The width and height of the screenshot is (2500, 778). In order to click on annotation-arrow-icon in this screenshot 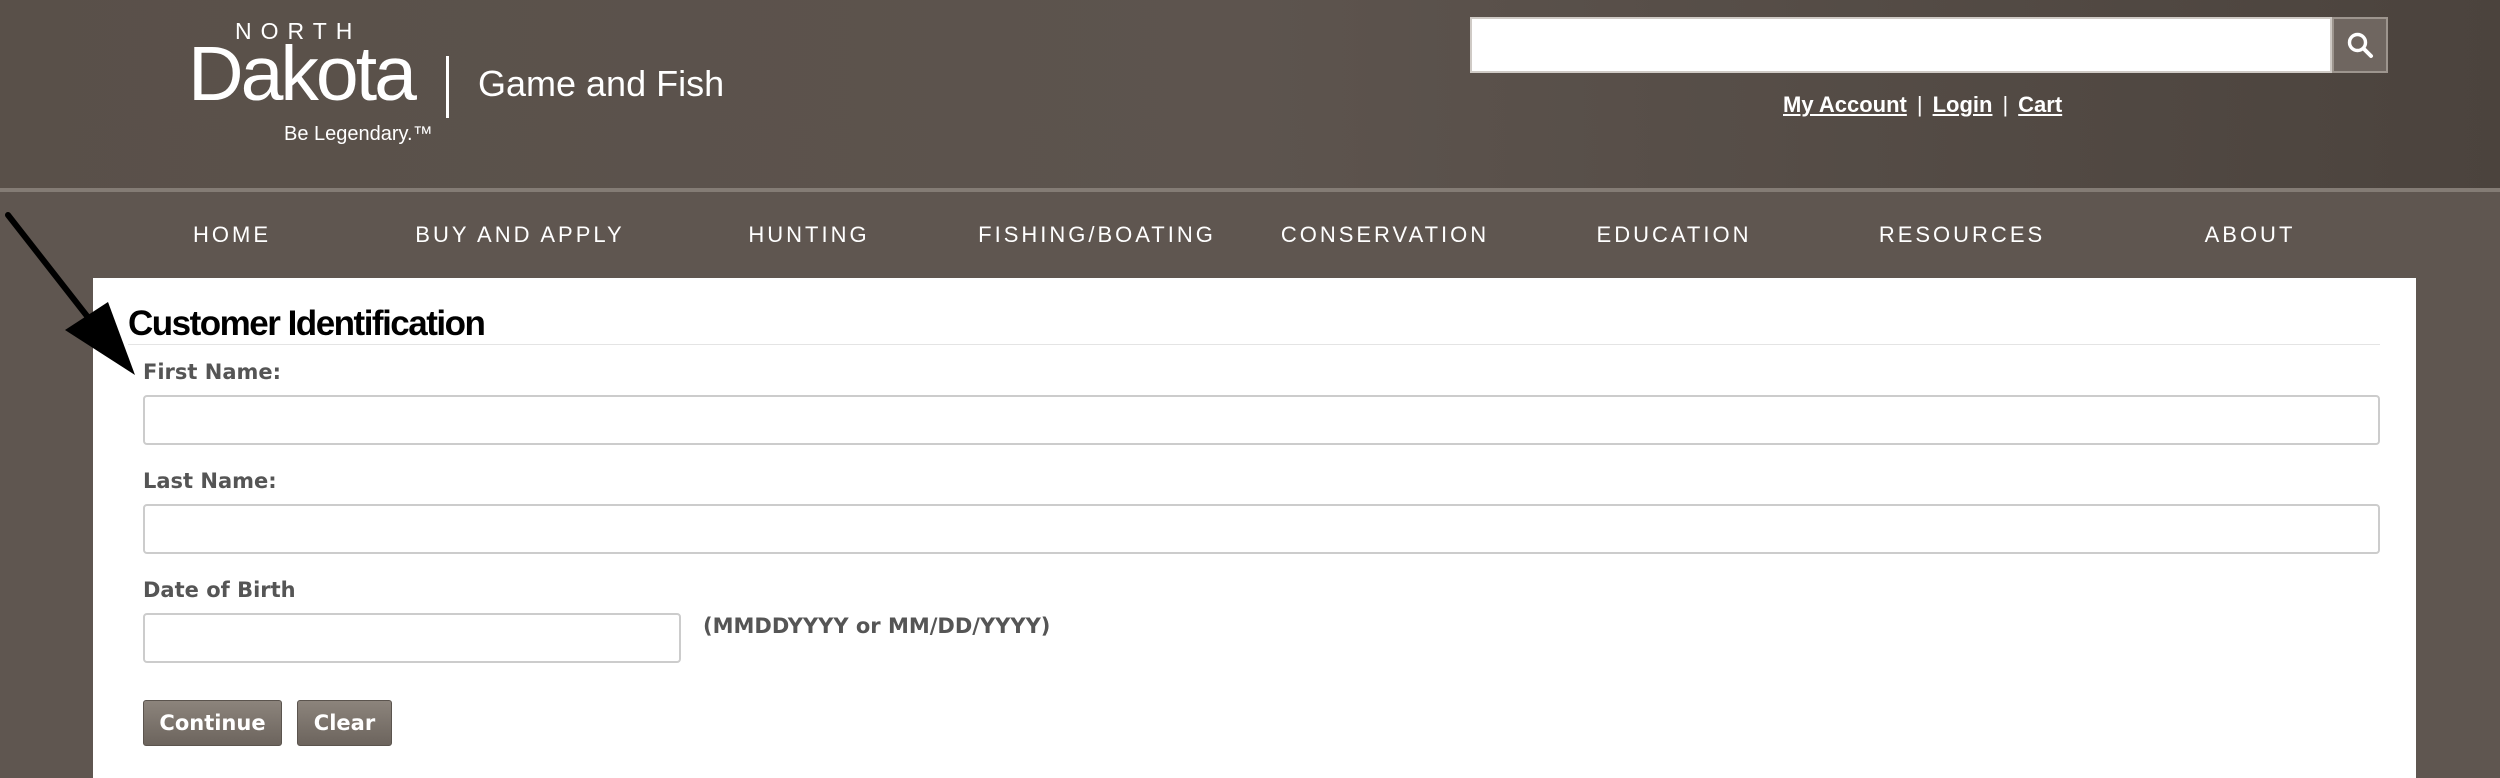, I will do `click(70, 293)`.